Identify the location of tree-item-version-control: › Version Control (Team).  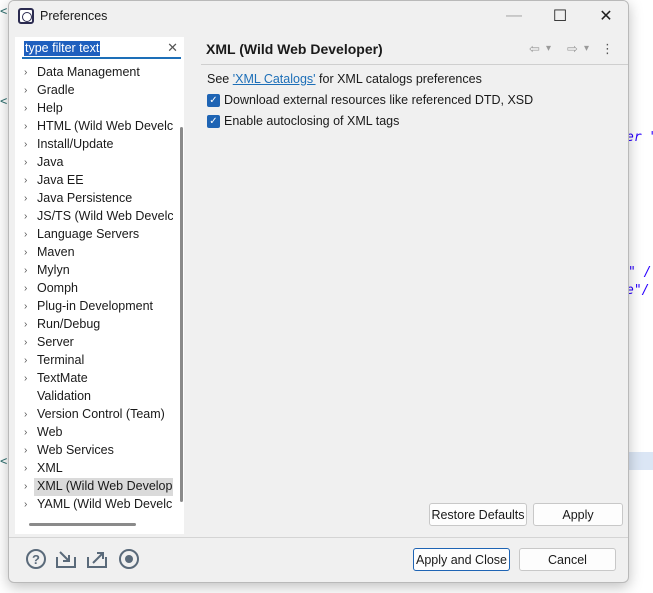
(94, 415).